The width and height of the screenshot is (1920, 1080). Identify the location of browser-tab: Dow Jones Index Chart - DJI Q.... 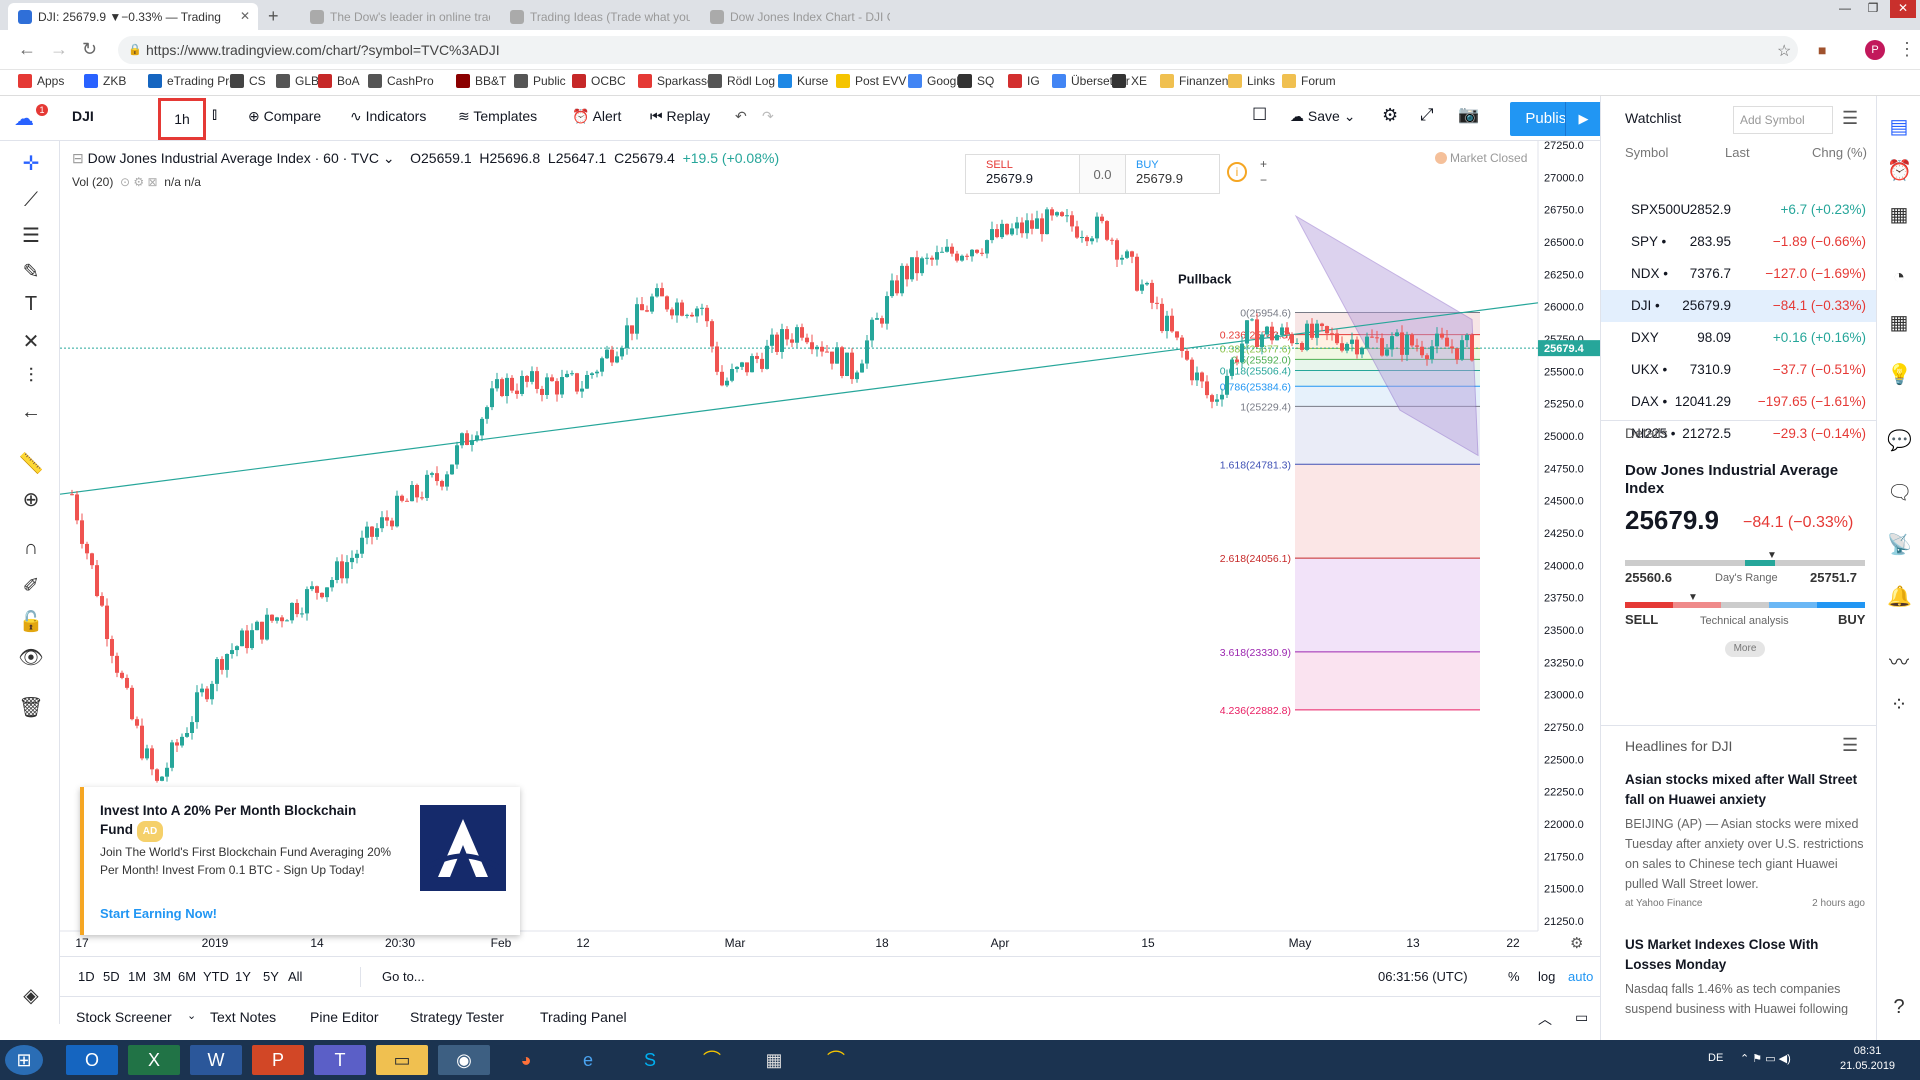
(795, 16).